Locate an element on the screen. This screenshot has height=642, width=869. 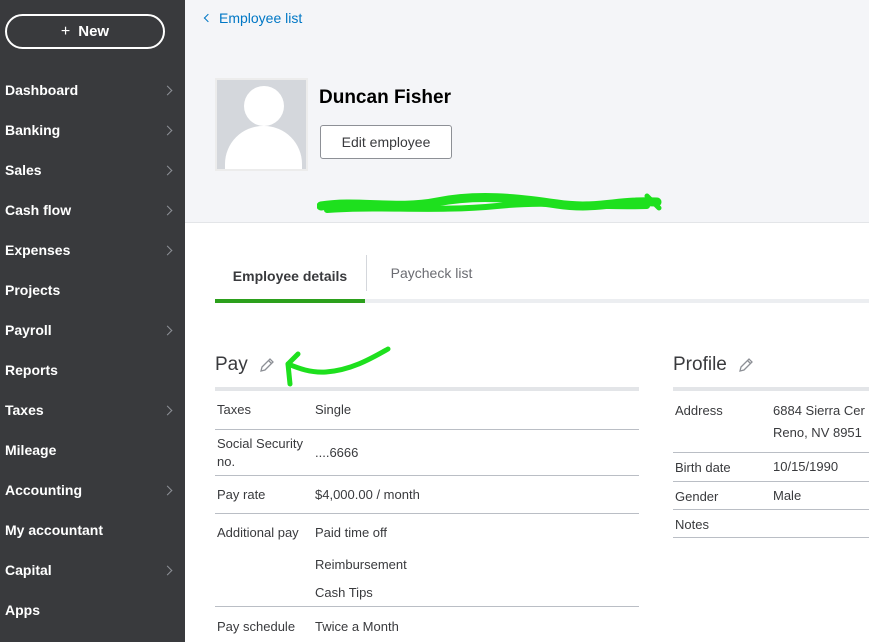
sidebar-item-label: My accountant is located at coordinates (54, 530).